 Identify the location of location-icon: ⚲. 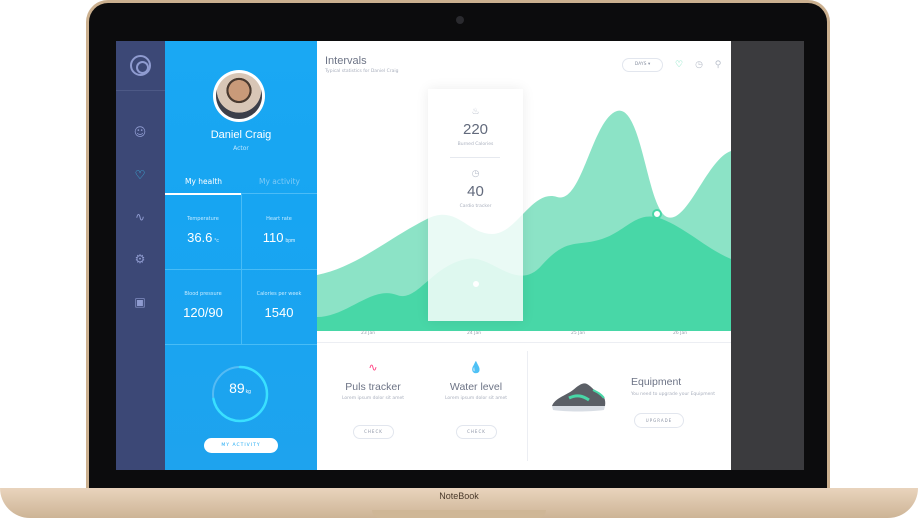
(718, 65).